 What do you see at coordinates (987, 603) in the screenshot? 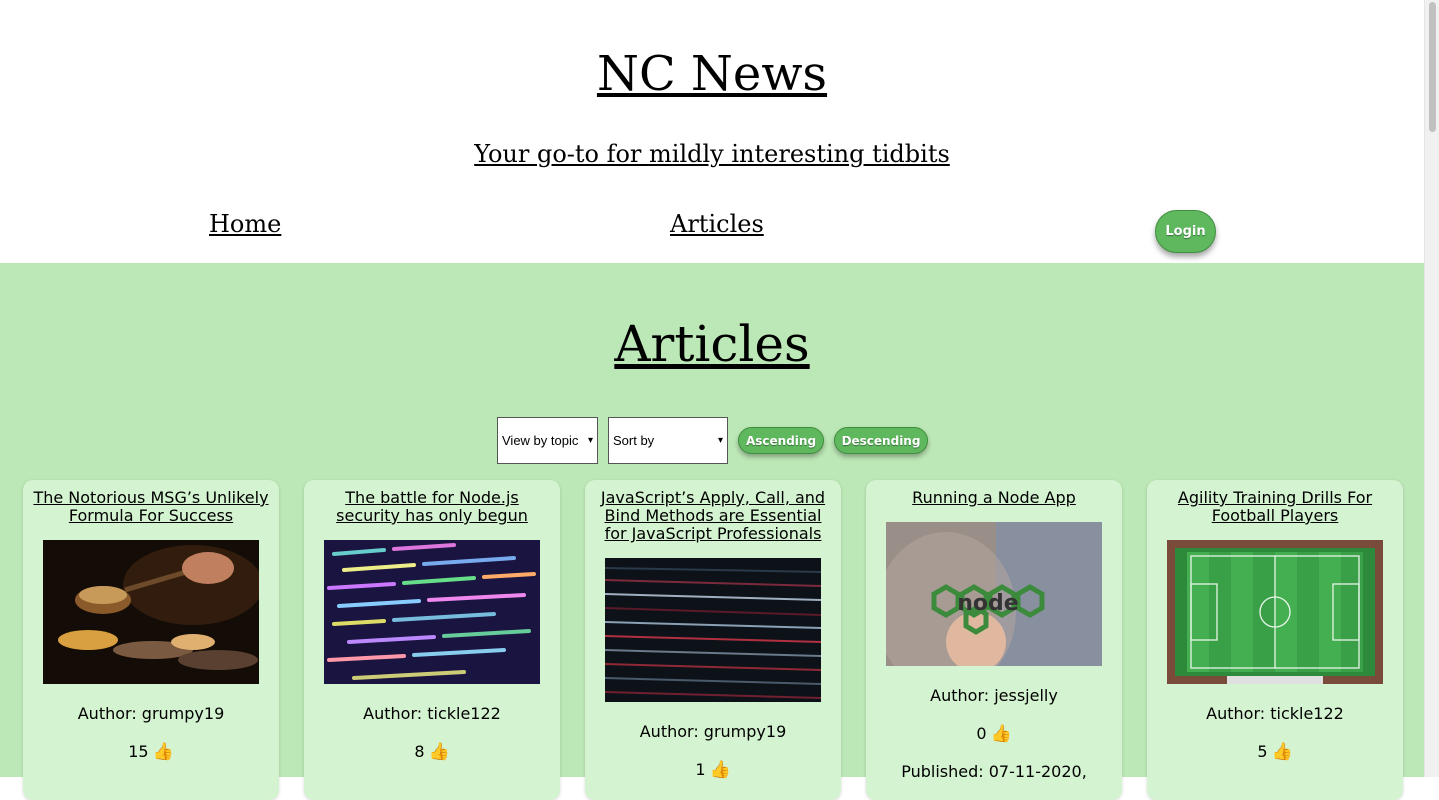
I see `svg-text: node` at bounding box center [987, 603].